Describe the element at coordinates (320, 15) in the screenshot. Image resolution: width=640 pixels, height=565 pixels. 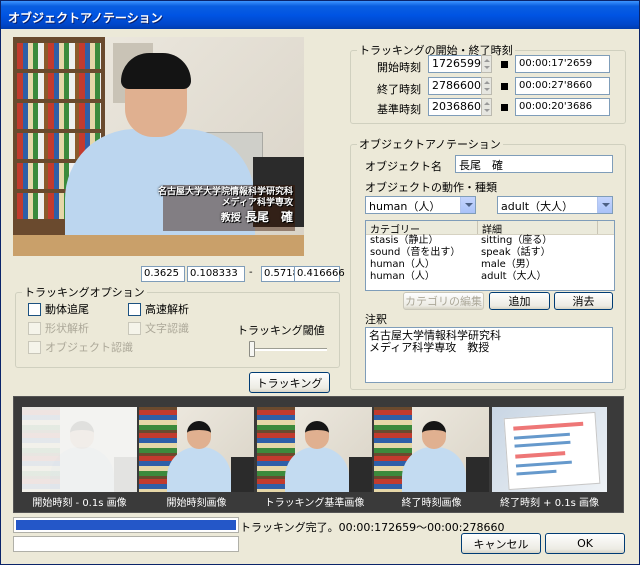
I see `window-title: オブジェクトアノテーション` at that location.